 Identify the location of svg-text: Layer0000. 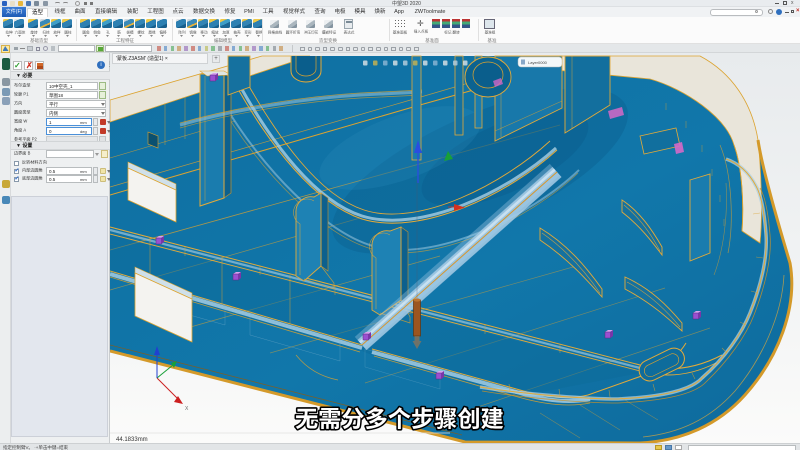
(538, 62).